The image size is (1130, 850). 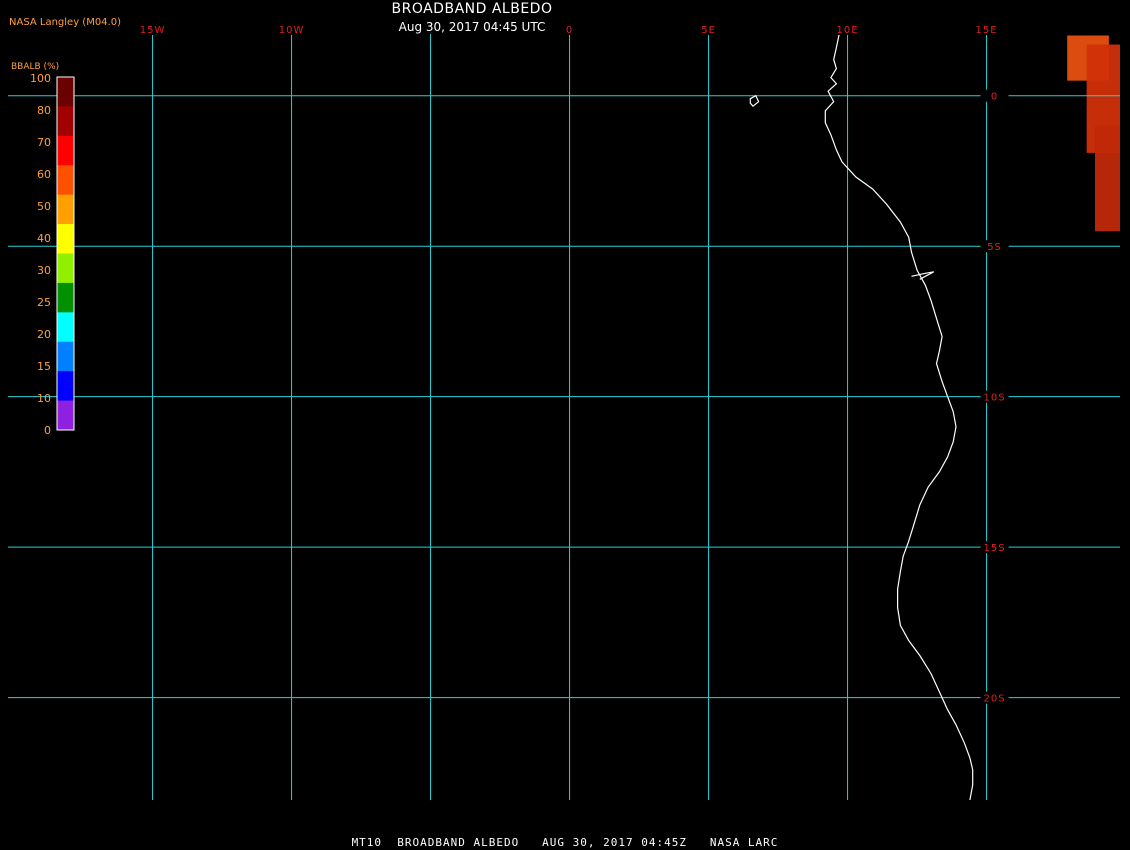 I want to click on legend-tick-label: 30, so click(x=44, y=270).